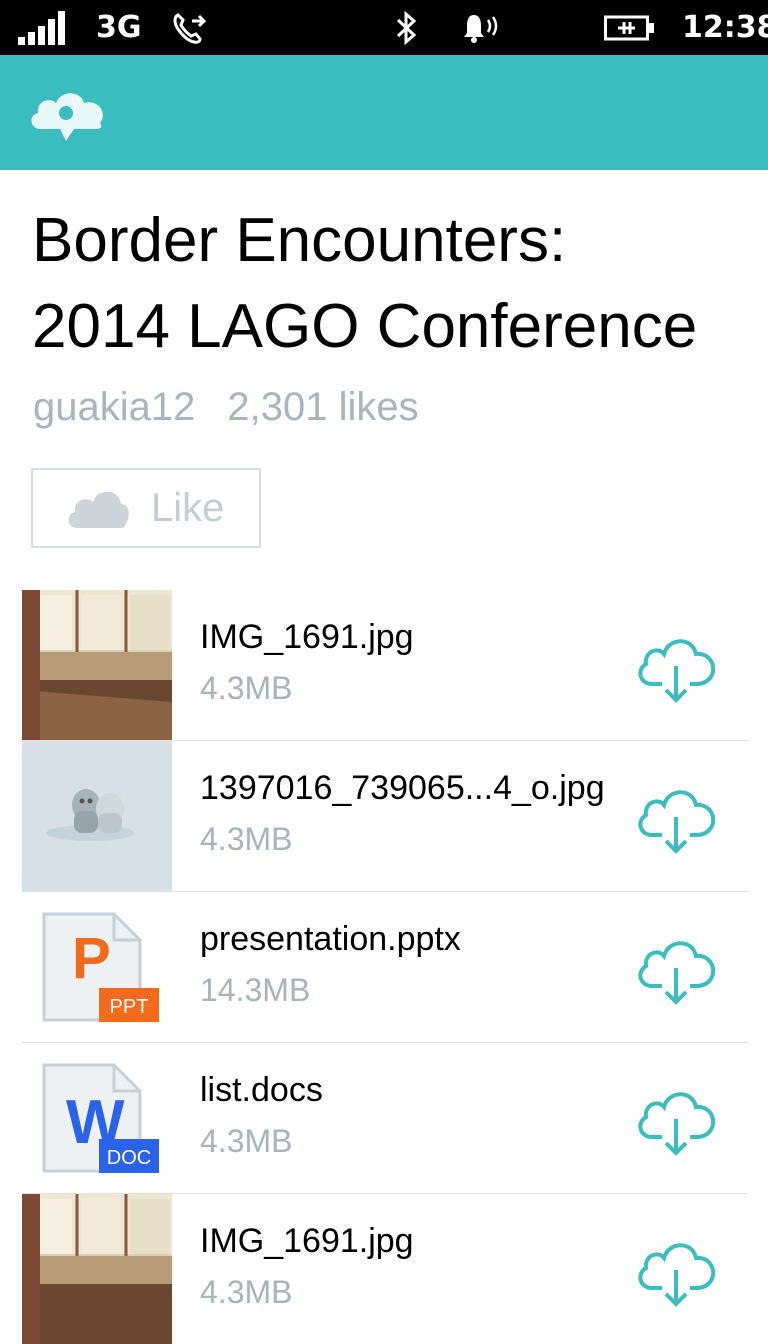 This screenshot has width=768, height=1344. Describe the element at coordinates (119, 27) in the screenshot. I see `network-type: 3G` at that location.